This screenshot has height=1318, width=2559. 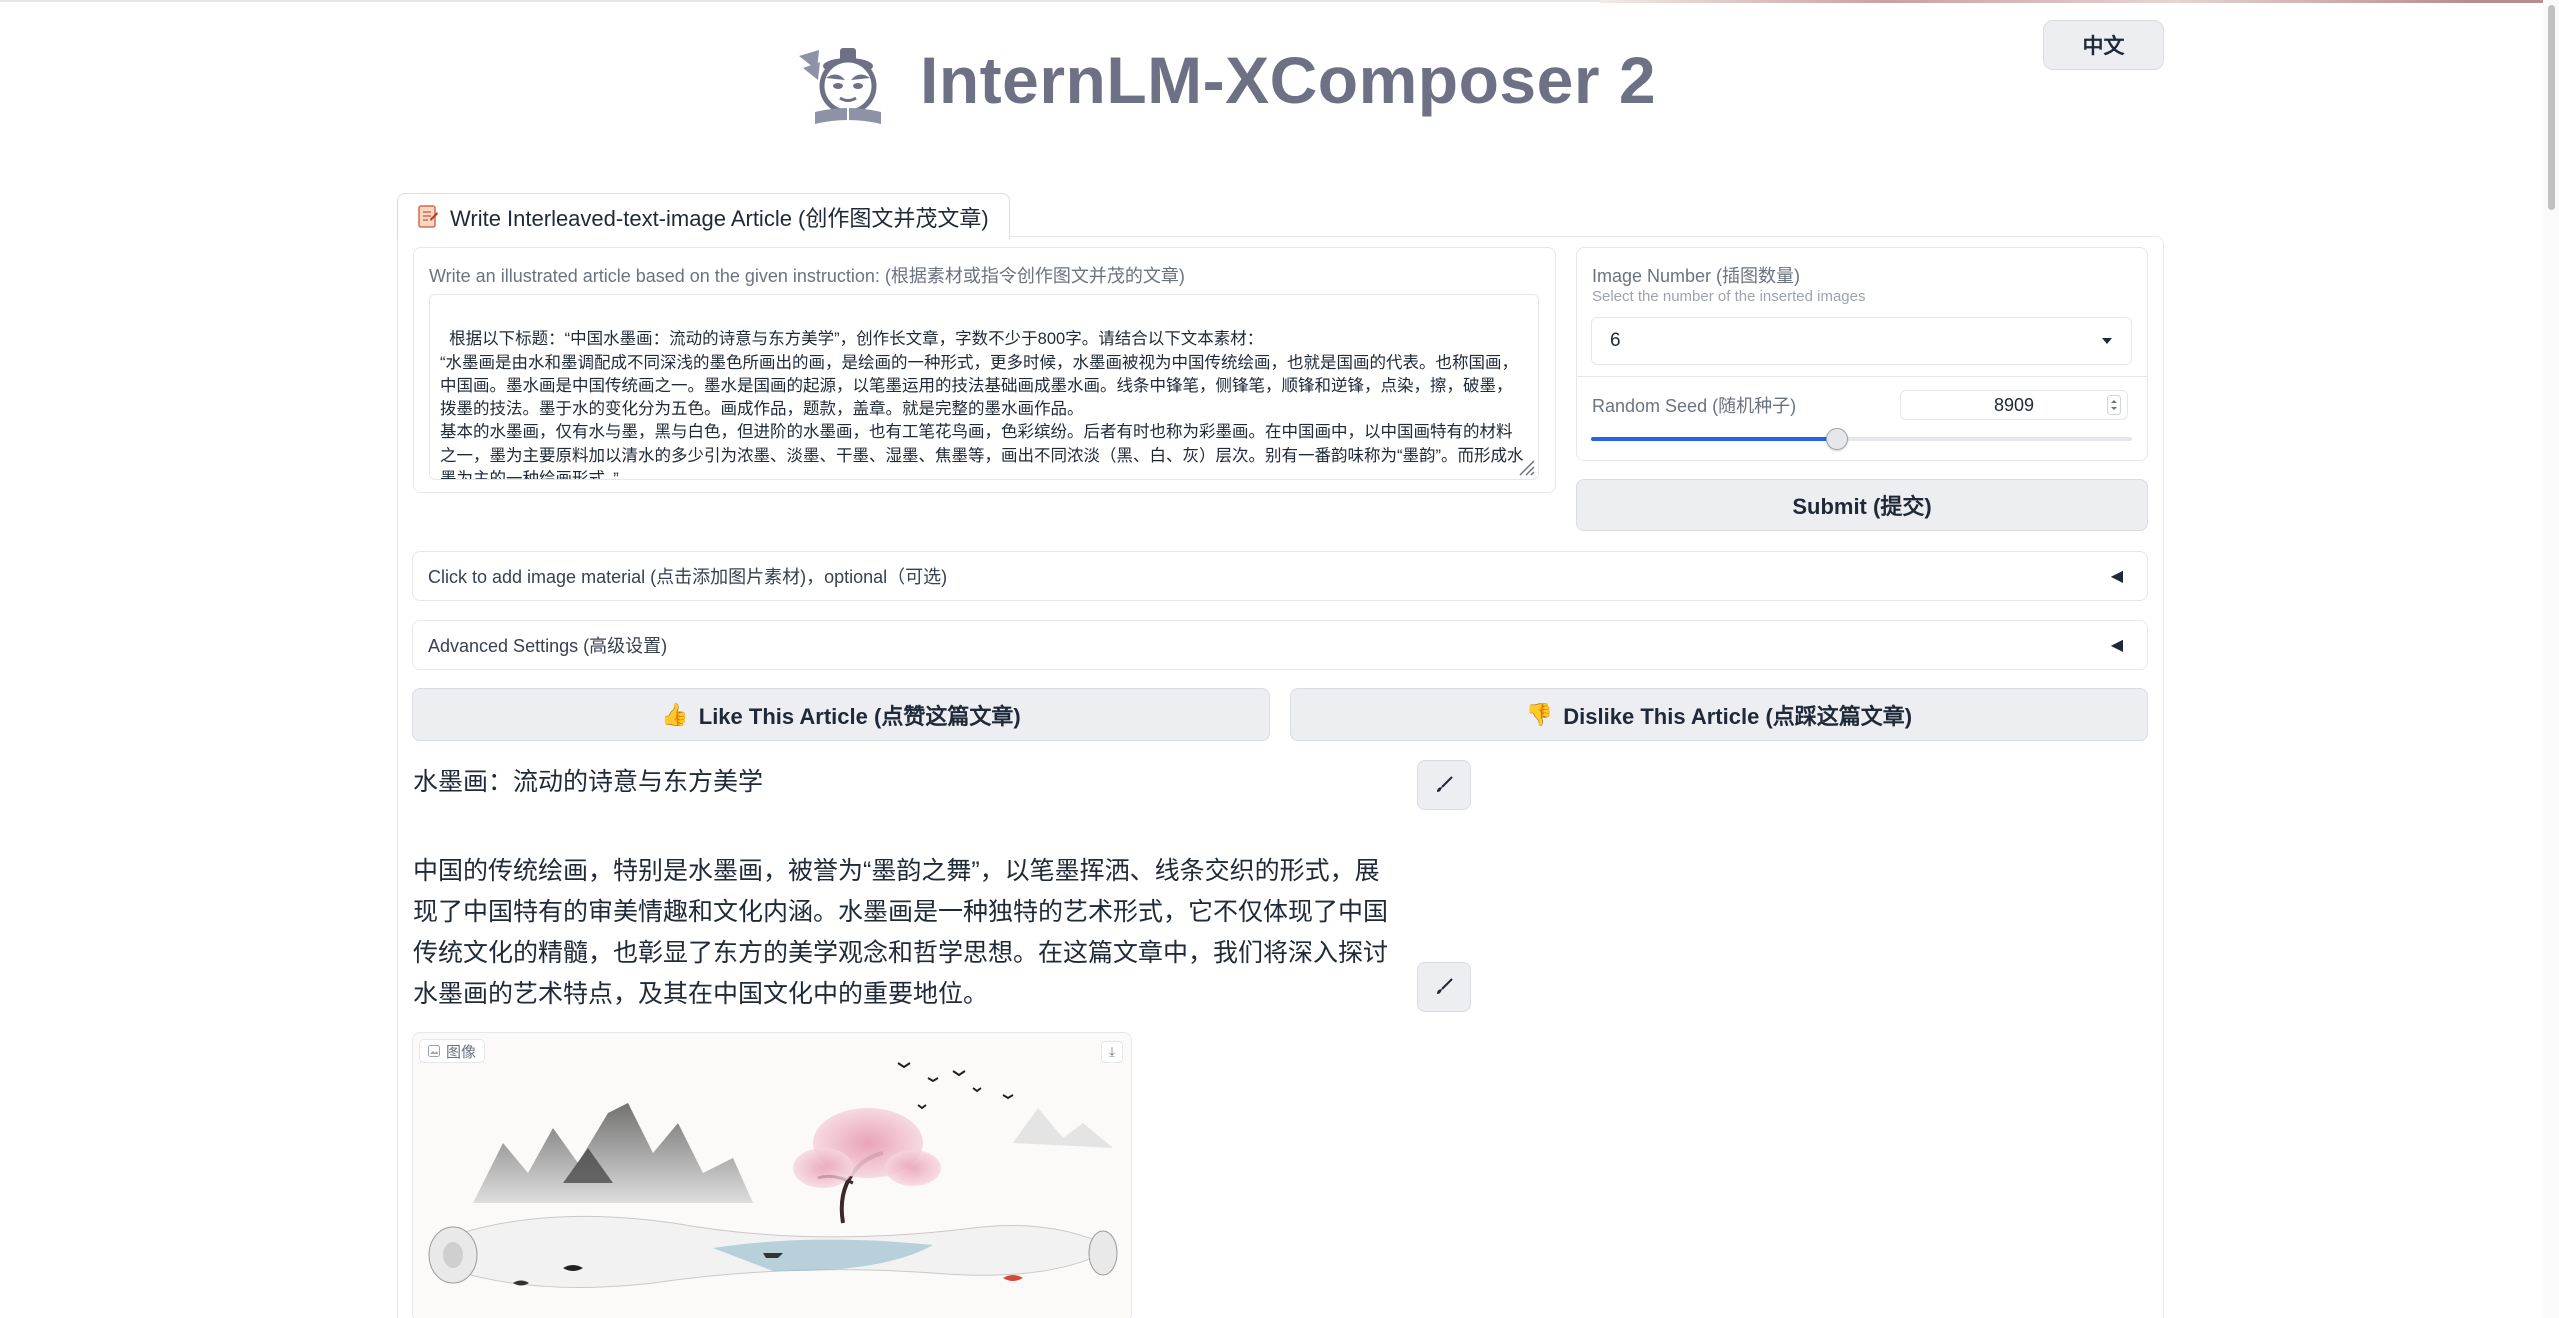 I want to click on edit-heading-button, so click(x=1444, y=785).